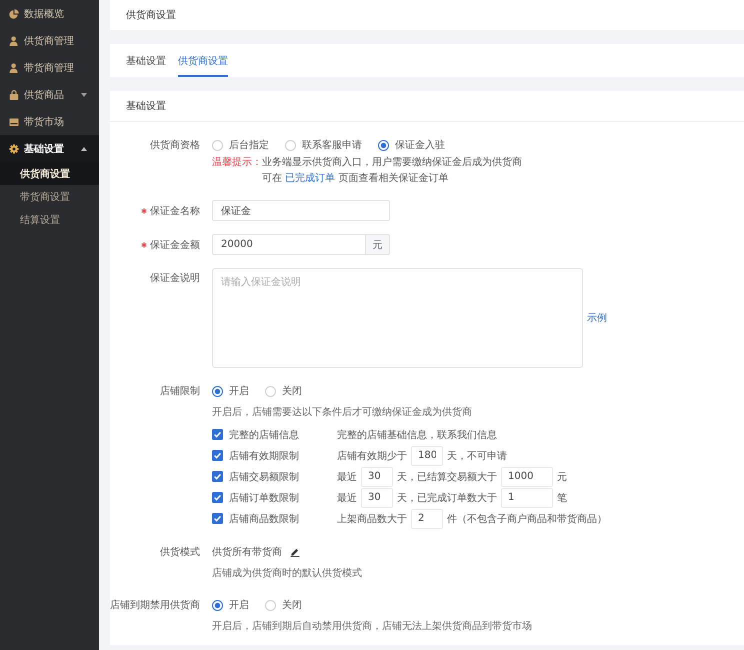 This screenshot has width=744, height=650. I want to click on unit-addon: 元, so click(378, 244).